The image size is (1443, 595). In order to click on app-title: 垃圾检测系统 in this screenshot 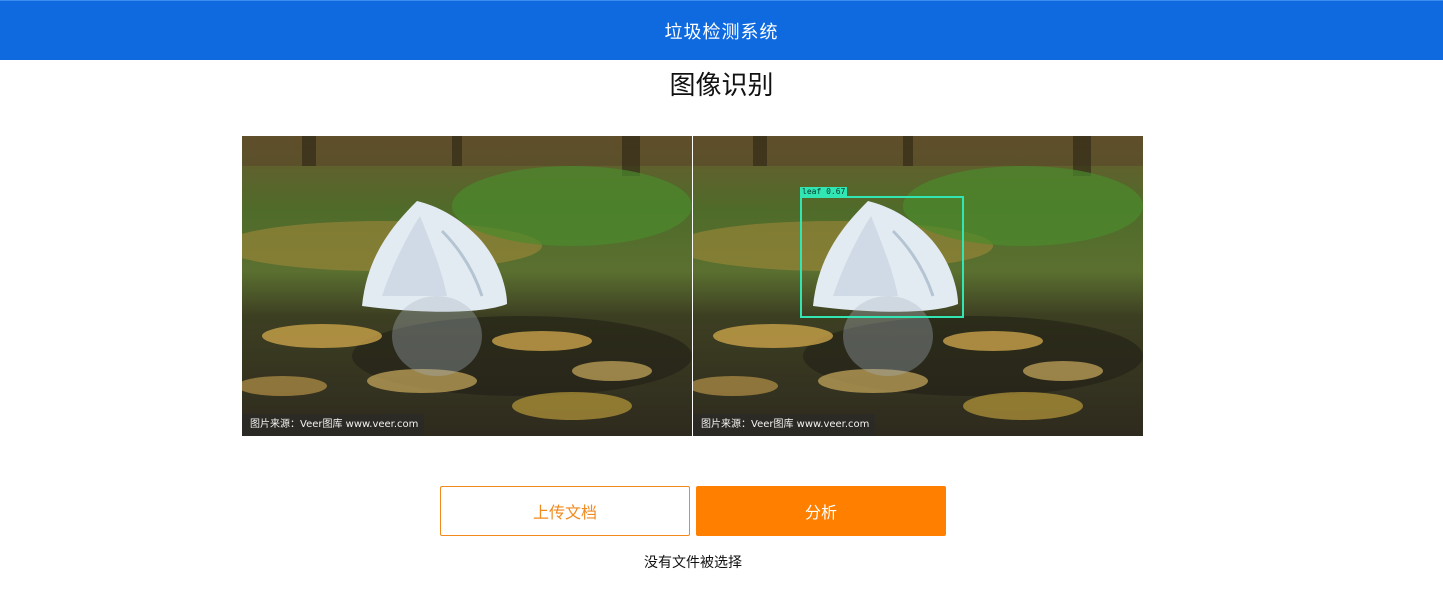, I will do `click(721, 32)`.